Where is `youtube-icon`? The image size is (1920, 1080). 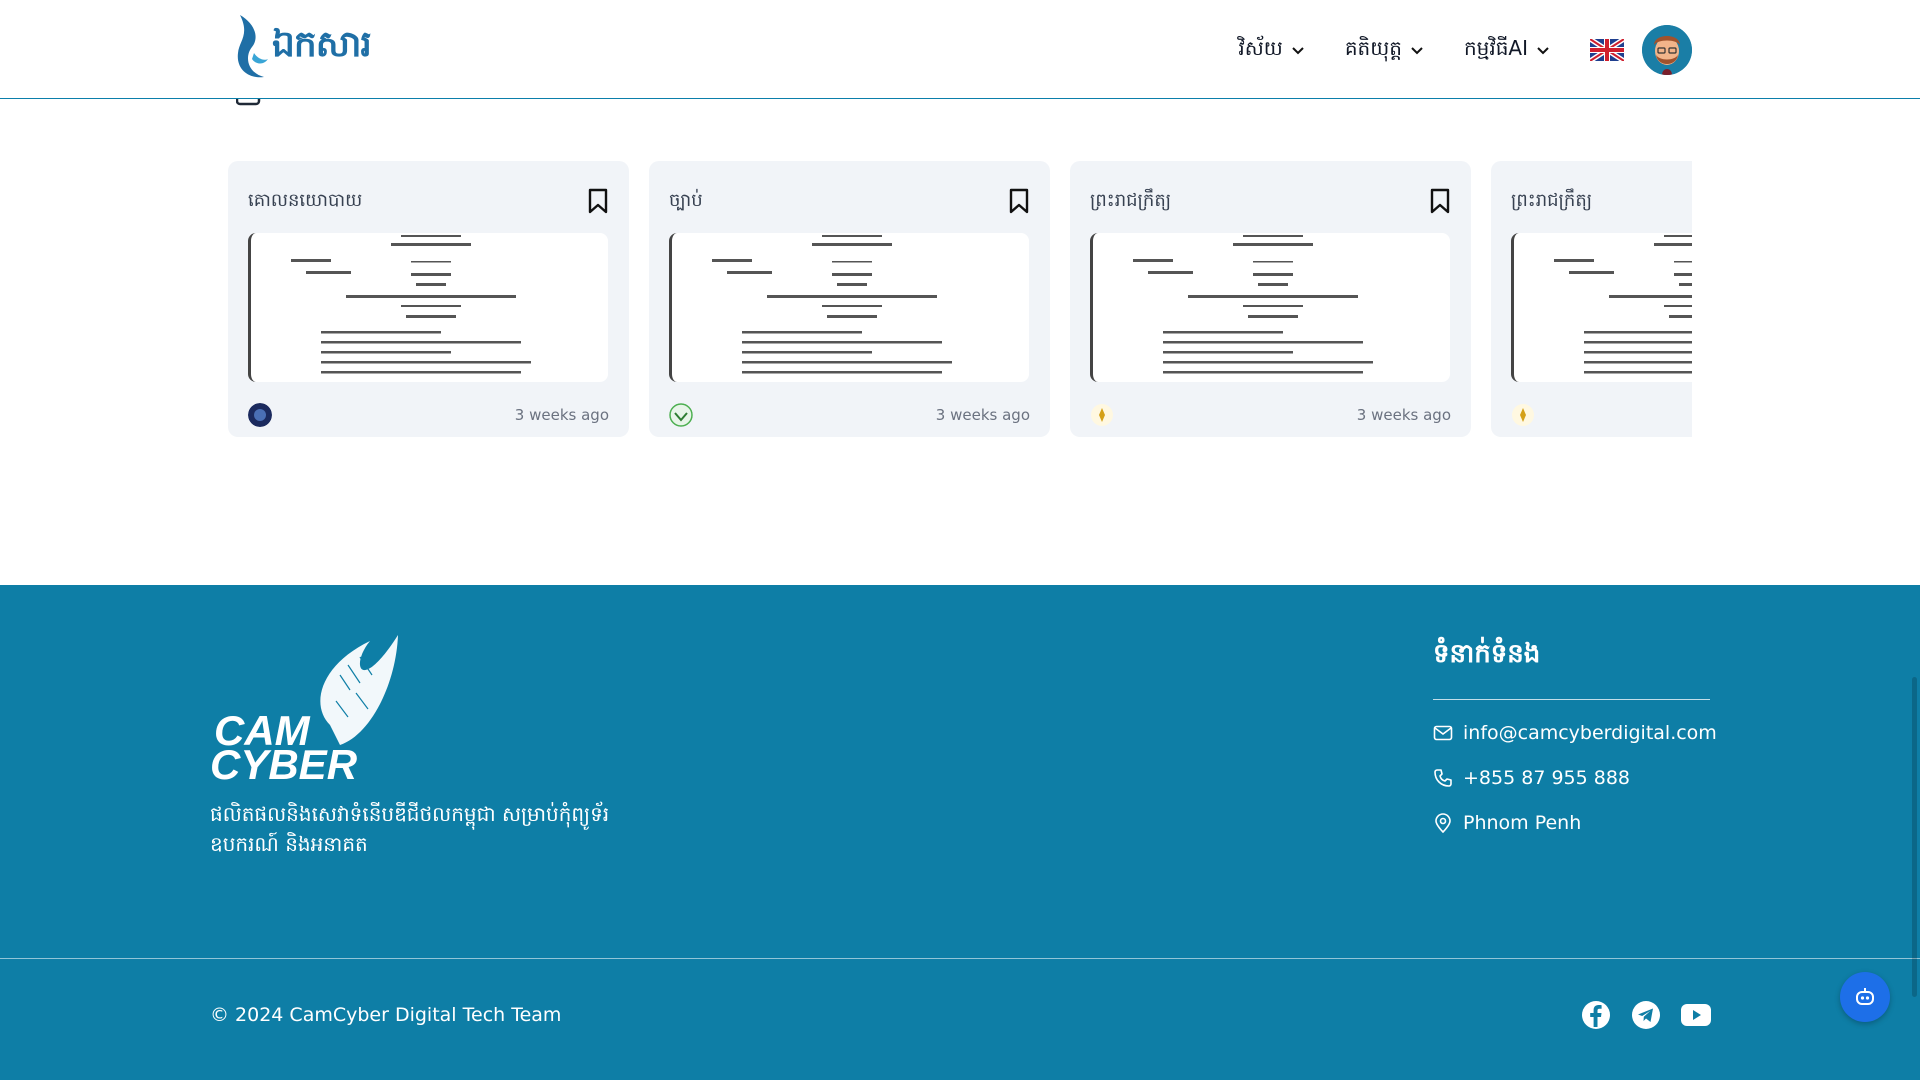
youtube-icon is located at coordinates (1696, 1015).